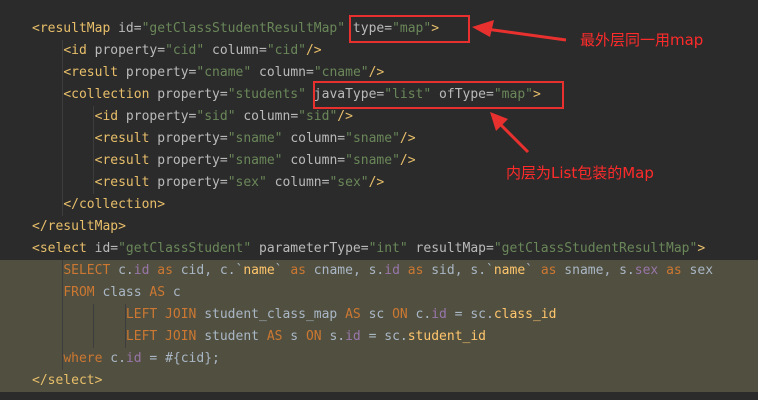 The image size is (758, 400). Describe the element at coordinates (510, 133) in the screenshot. I see `inner-arrow` at that location.